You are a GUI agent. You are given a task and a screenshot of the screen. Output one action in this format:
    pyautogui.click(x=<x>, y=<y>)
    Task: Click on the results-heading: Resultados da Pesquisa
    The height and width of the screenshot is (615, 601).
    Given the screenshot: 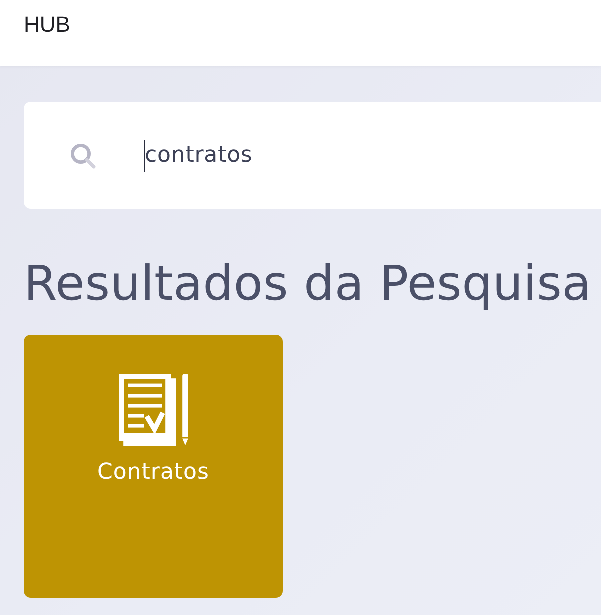 What is the action you would take?
    pyautogui.click(x=308, y=284)
    